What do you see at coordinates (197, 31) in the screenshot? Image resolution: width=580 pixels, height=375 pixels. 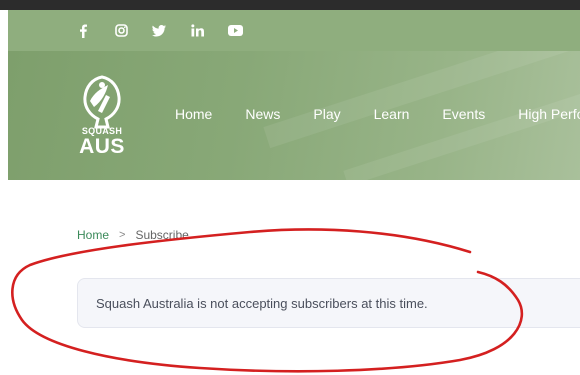 I see `linkedin-icon` at bounding box center [197, 31].